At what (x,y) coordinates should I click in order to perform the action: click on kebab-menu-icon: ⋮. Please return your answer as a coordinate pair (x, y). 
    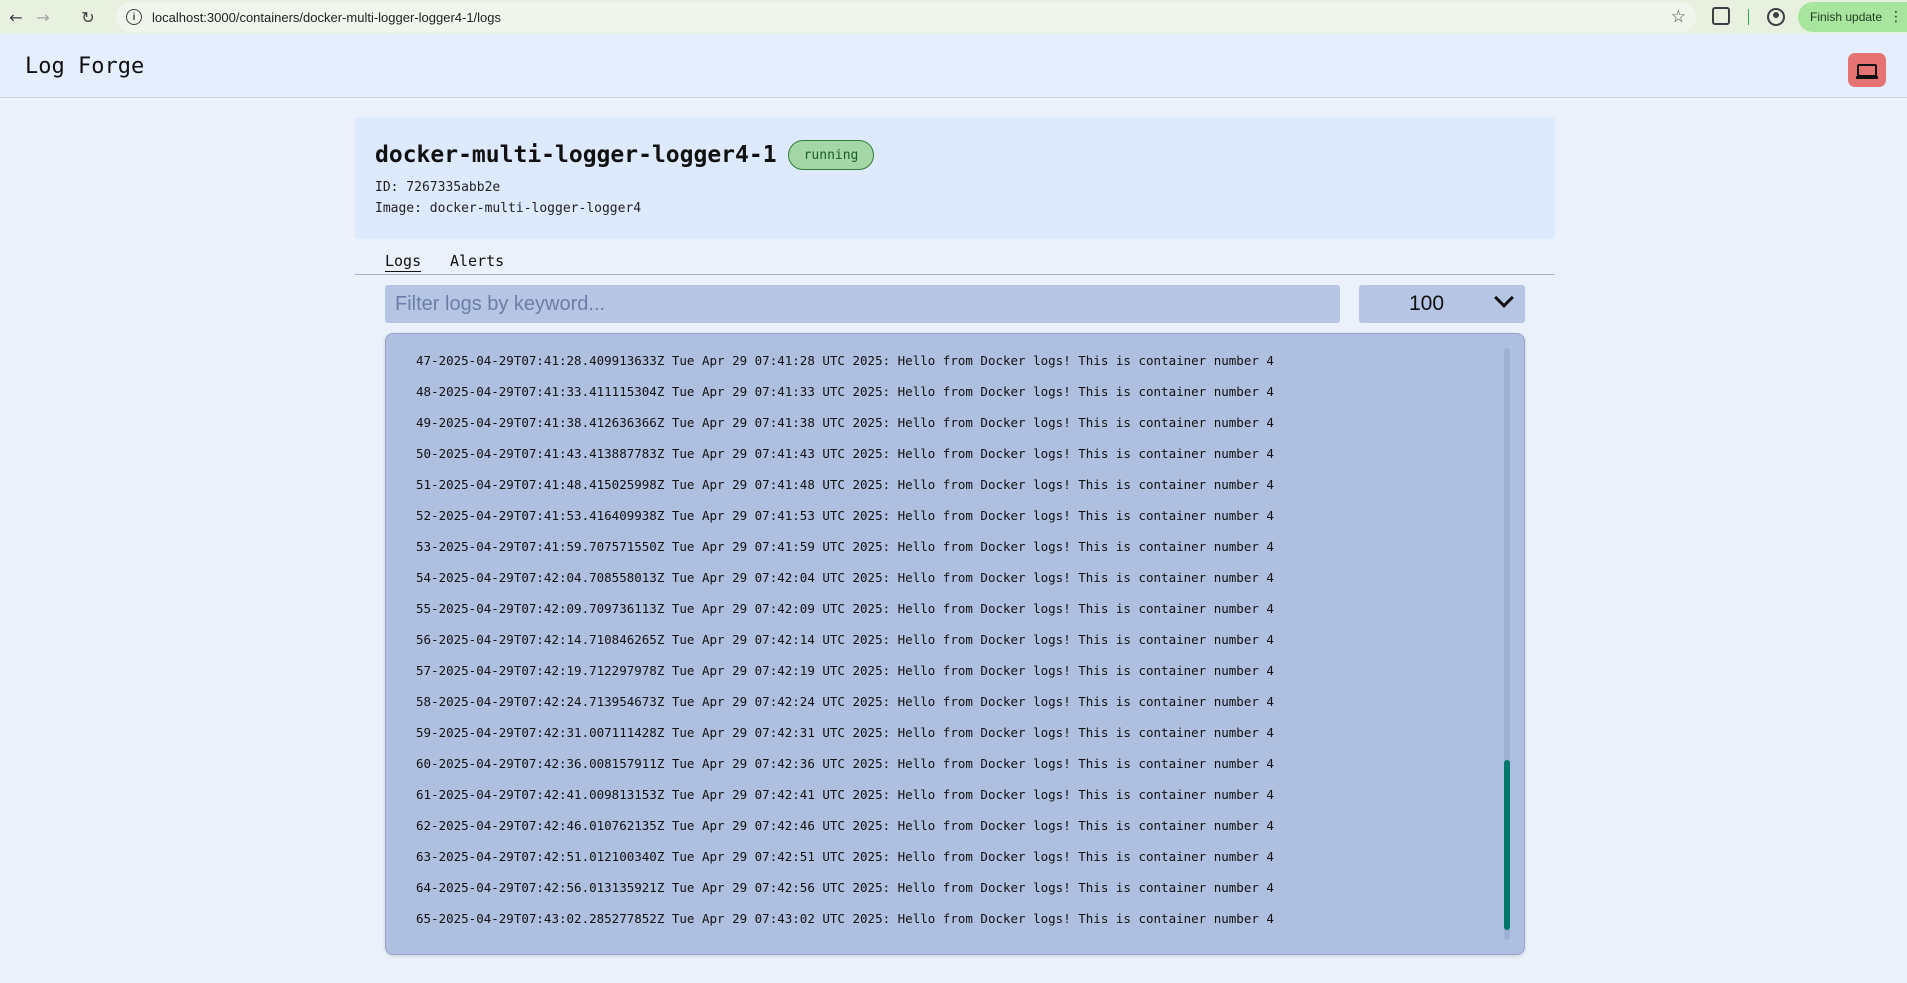
    Looking at the image, I should click on (1896, 17).